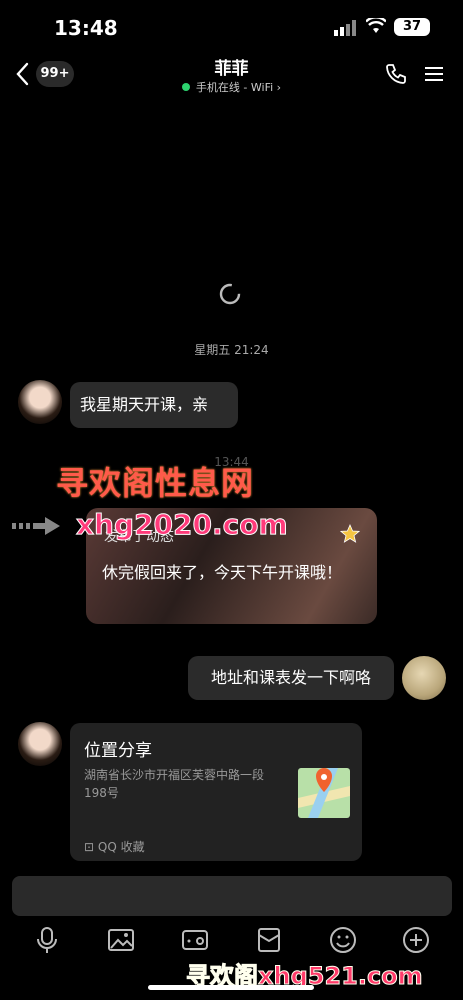 Image resolution: width=463 pixels, height=1000 pixels. I want to click on chevron-right-icon: ›, so click(279, 87).